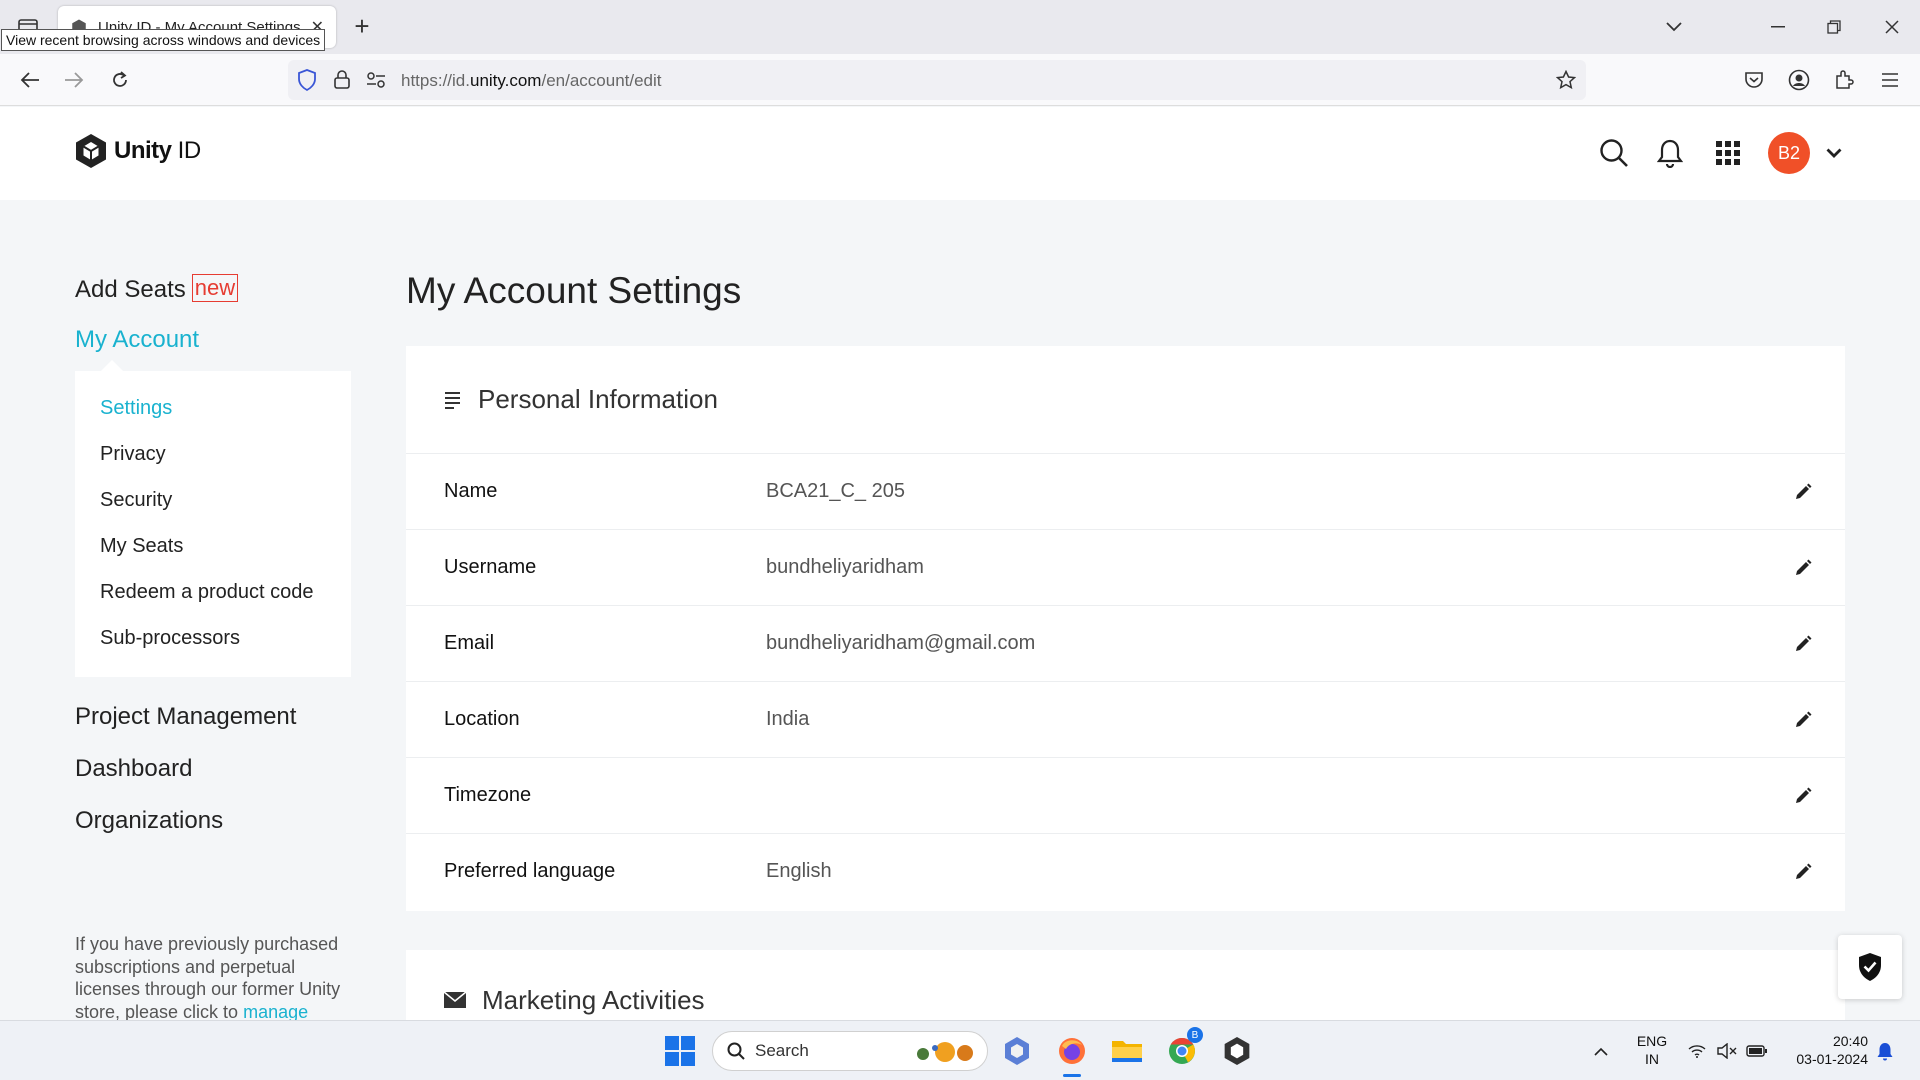  Describe the element at coordinates (137, 340) in the screenshot. I see `sidebar-item-my-account: My Account` at that location.